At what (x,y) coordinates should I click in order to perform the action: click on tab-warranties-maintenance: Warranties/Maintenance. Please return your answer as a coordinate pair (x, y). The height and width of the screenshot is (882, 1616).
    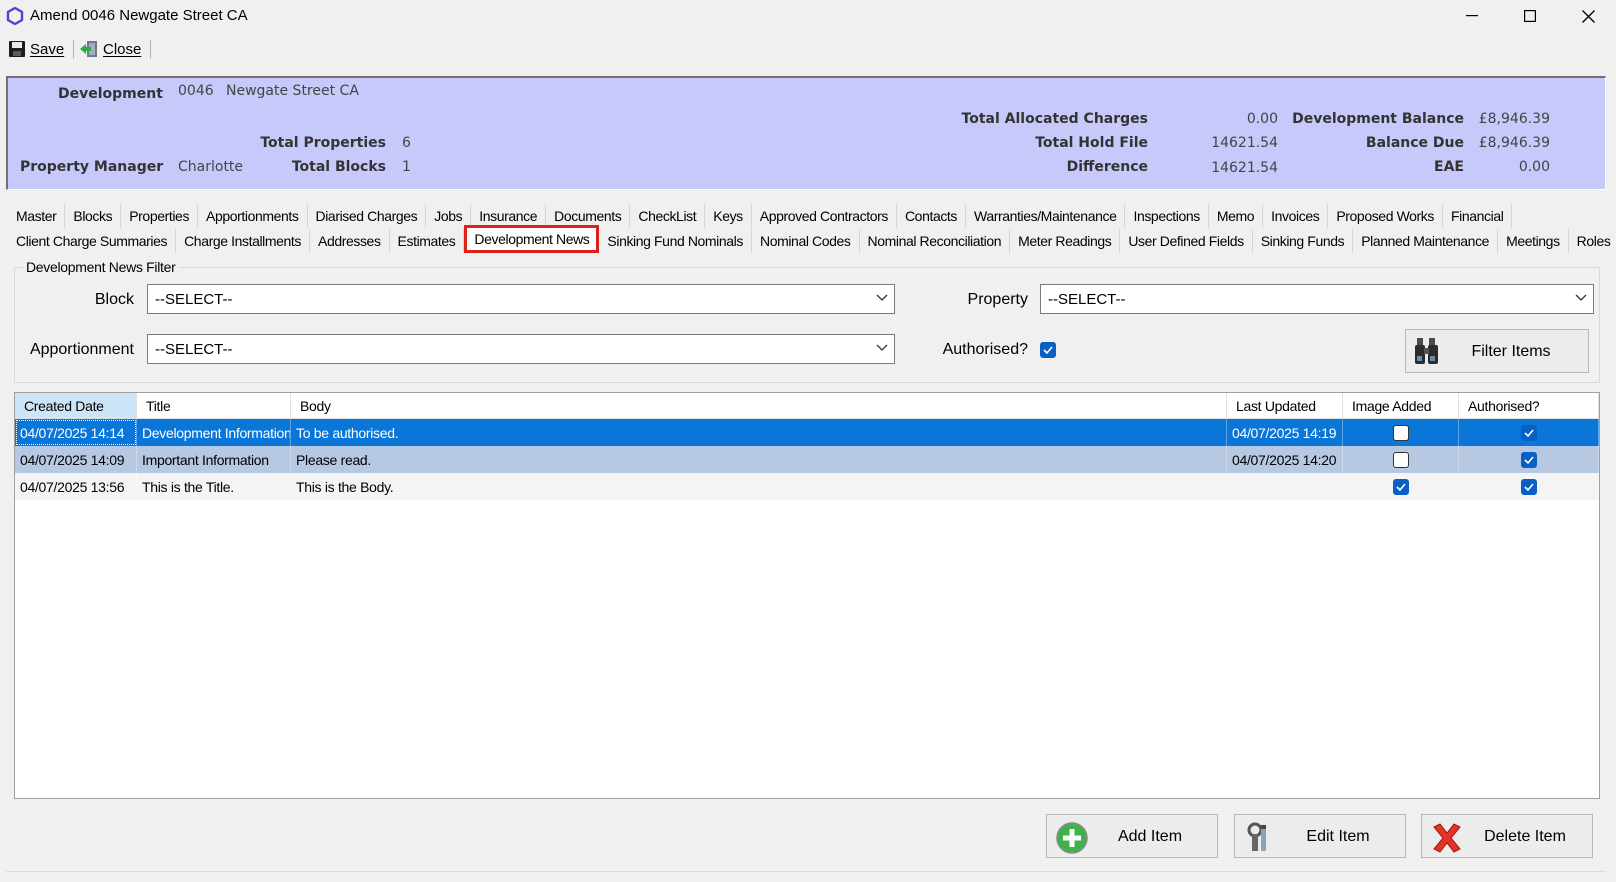
    Looking at the image, I should click on (1046, 216).